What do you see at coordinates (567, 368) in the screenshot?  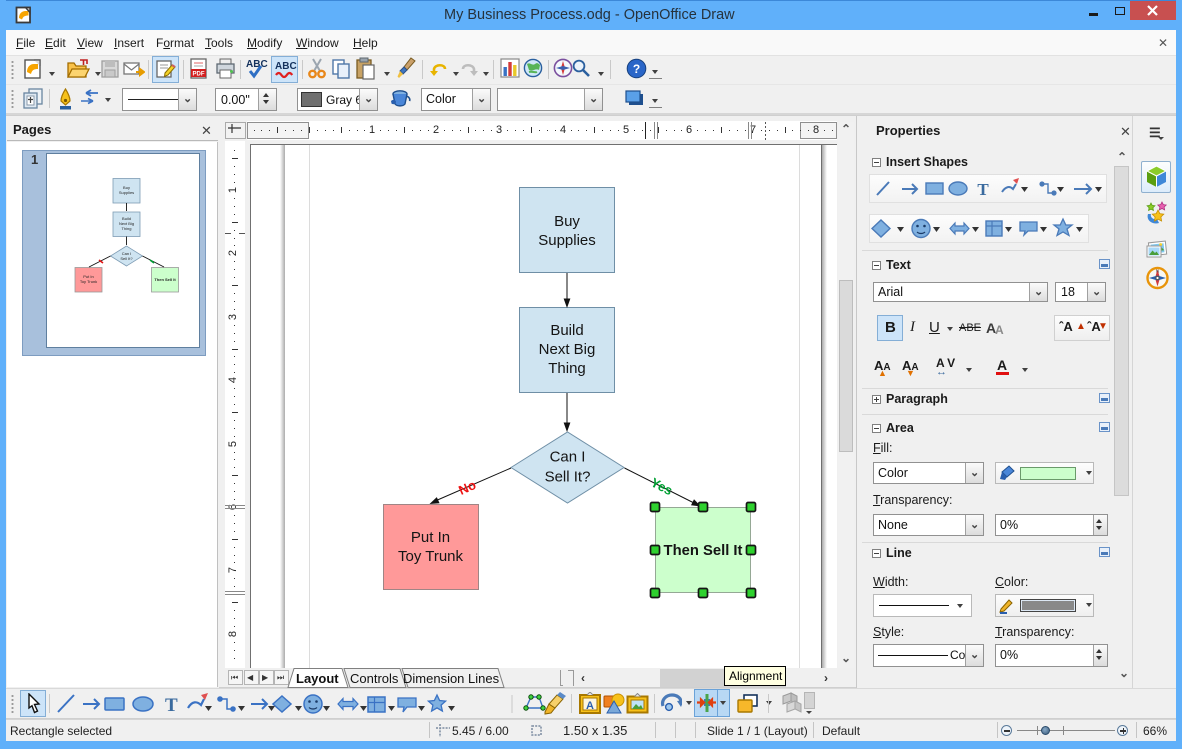 I see `svg-text: Thing` at bounding box center [567, 368].